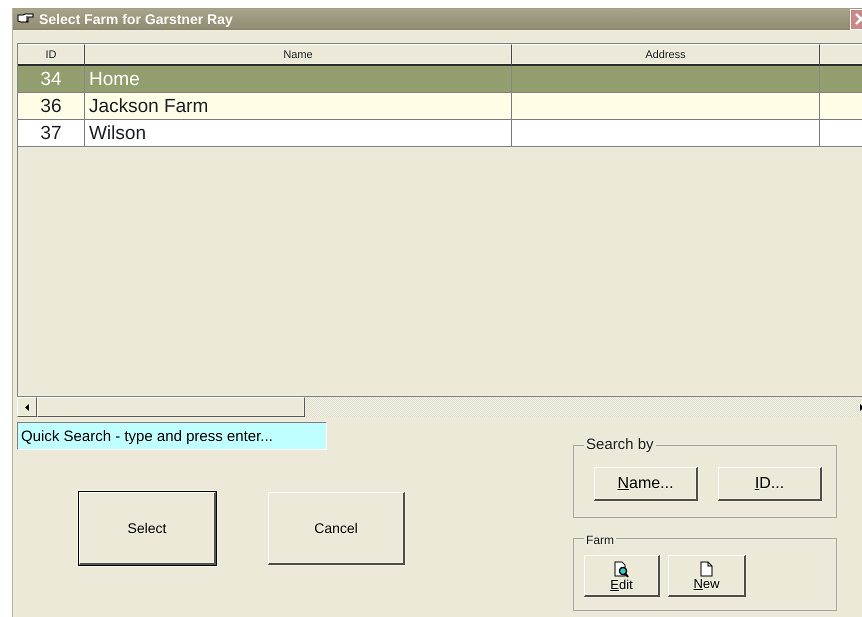  Describe the element at coordinates (26, 18) in the screenshot. I see `pointing-hand-icon` at that location.